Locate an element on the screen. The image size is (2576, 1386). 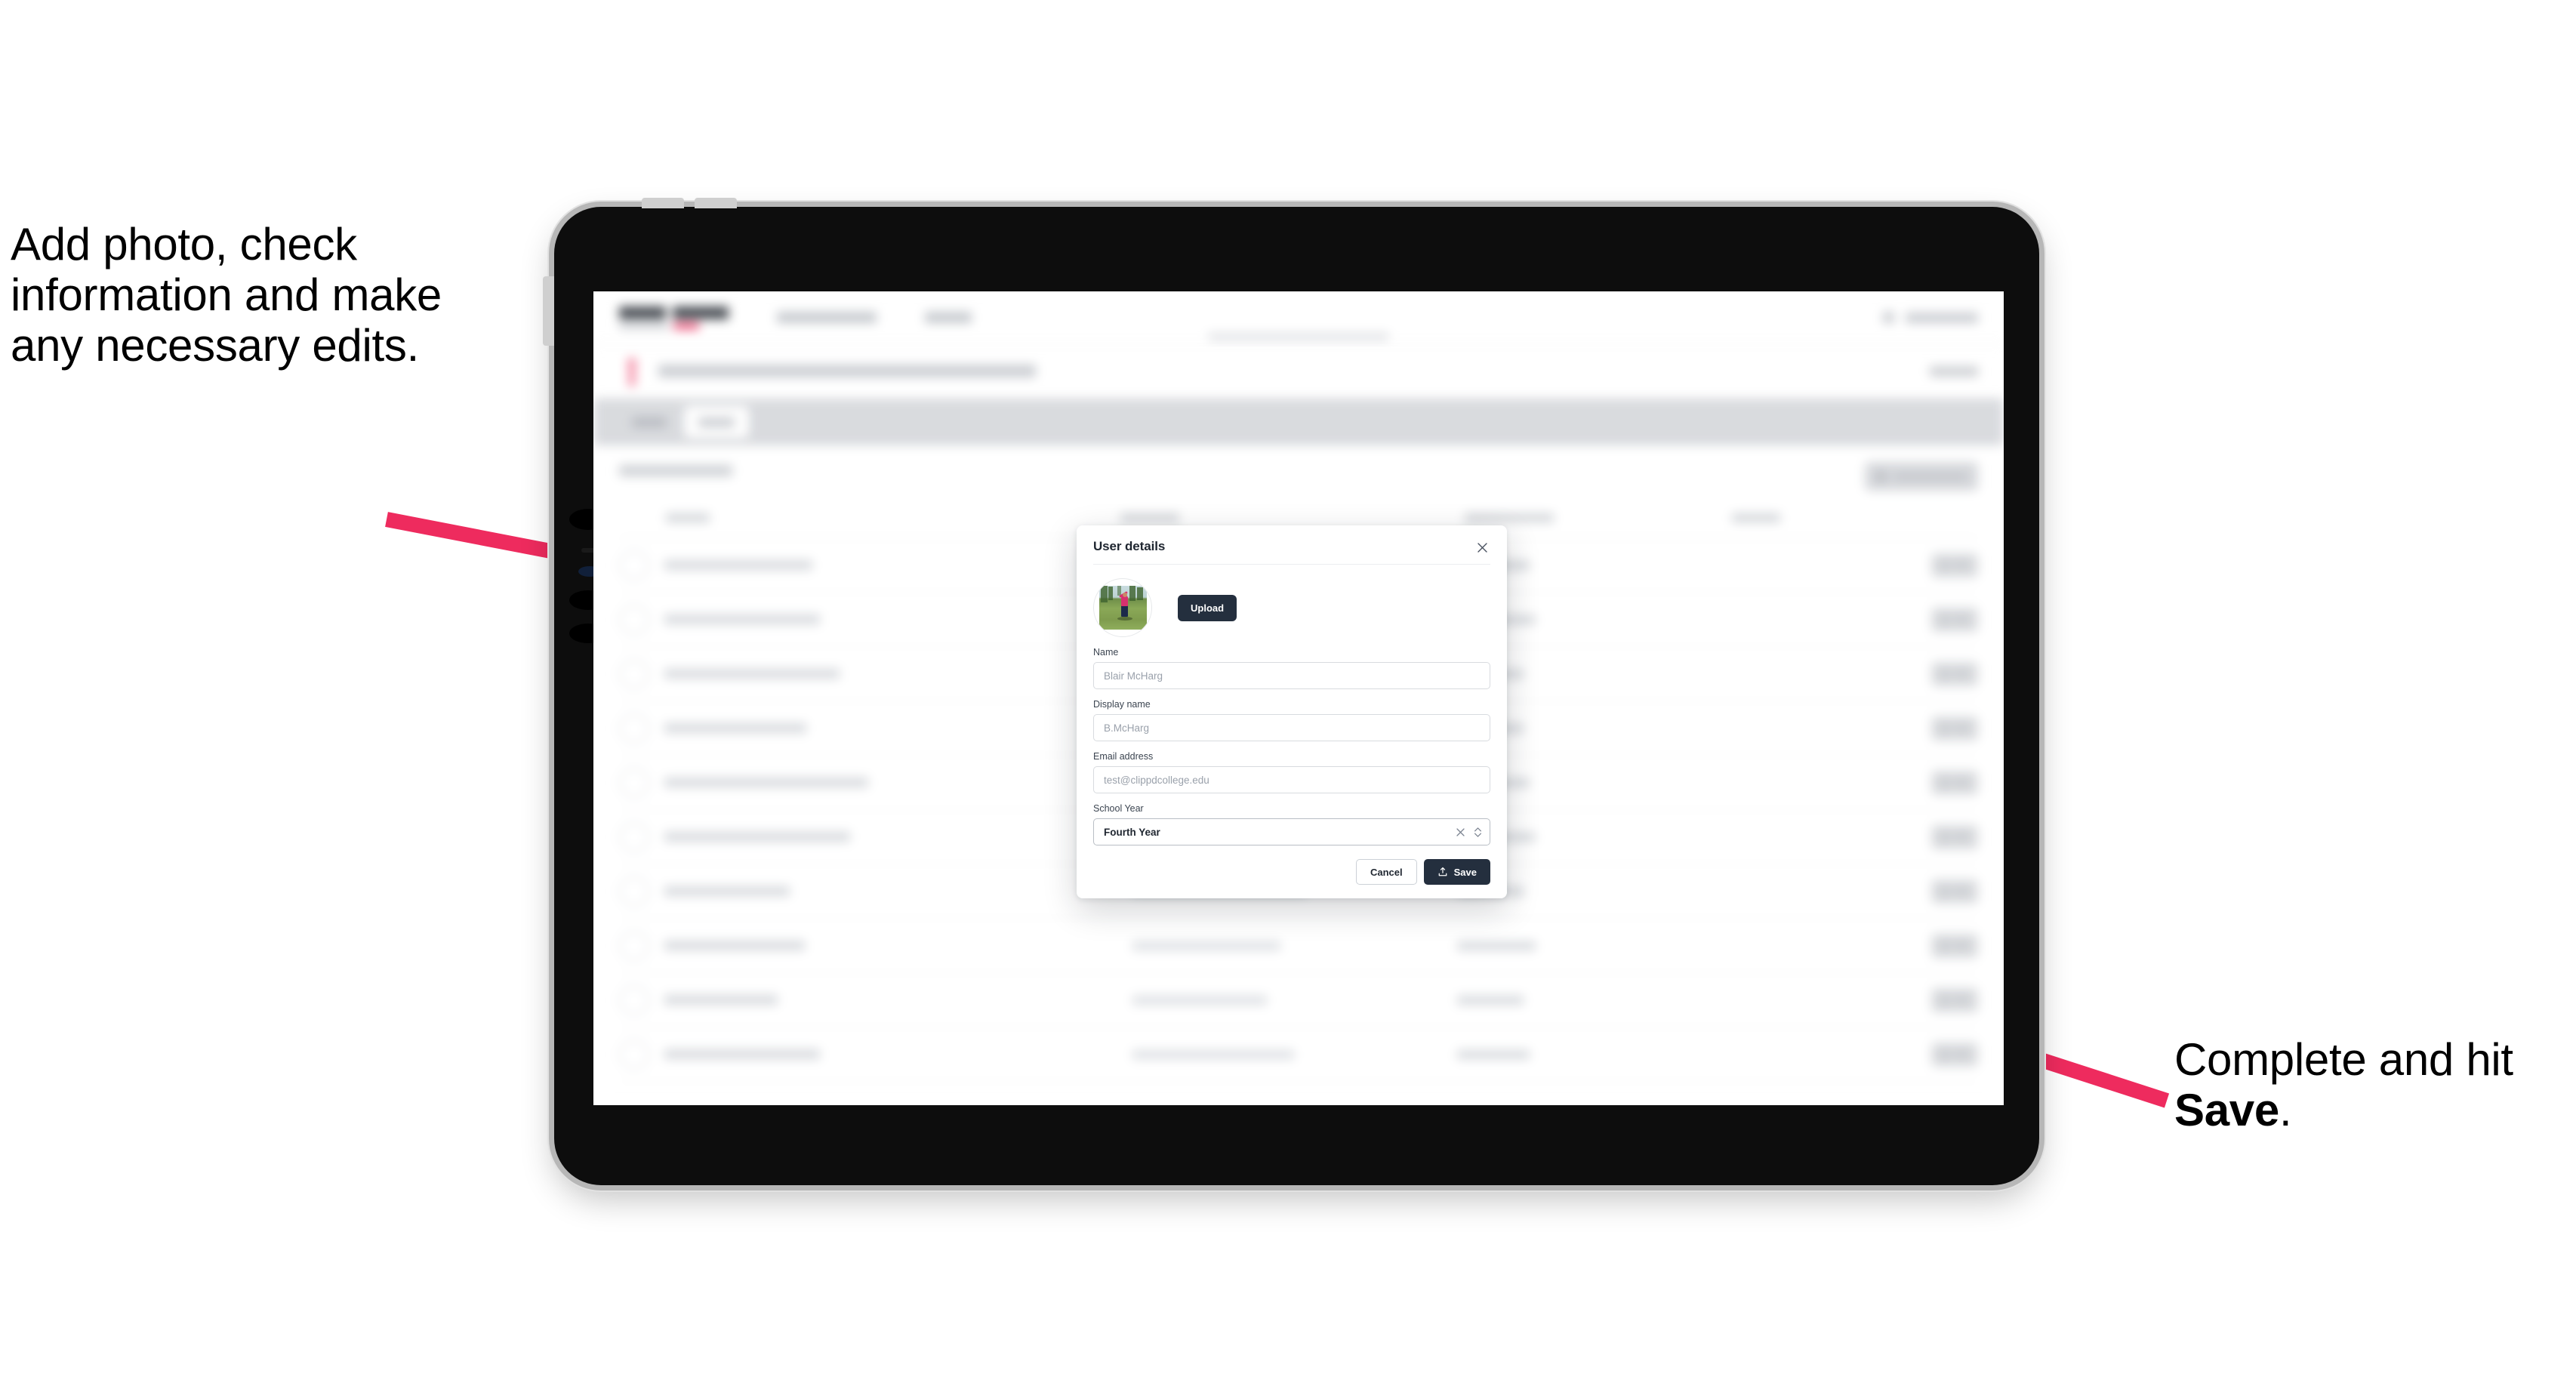
power-button is located at coordinates (548, 311).